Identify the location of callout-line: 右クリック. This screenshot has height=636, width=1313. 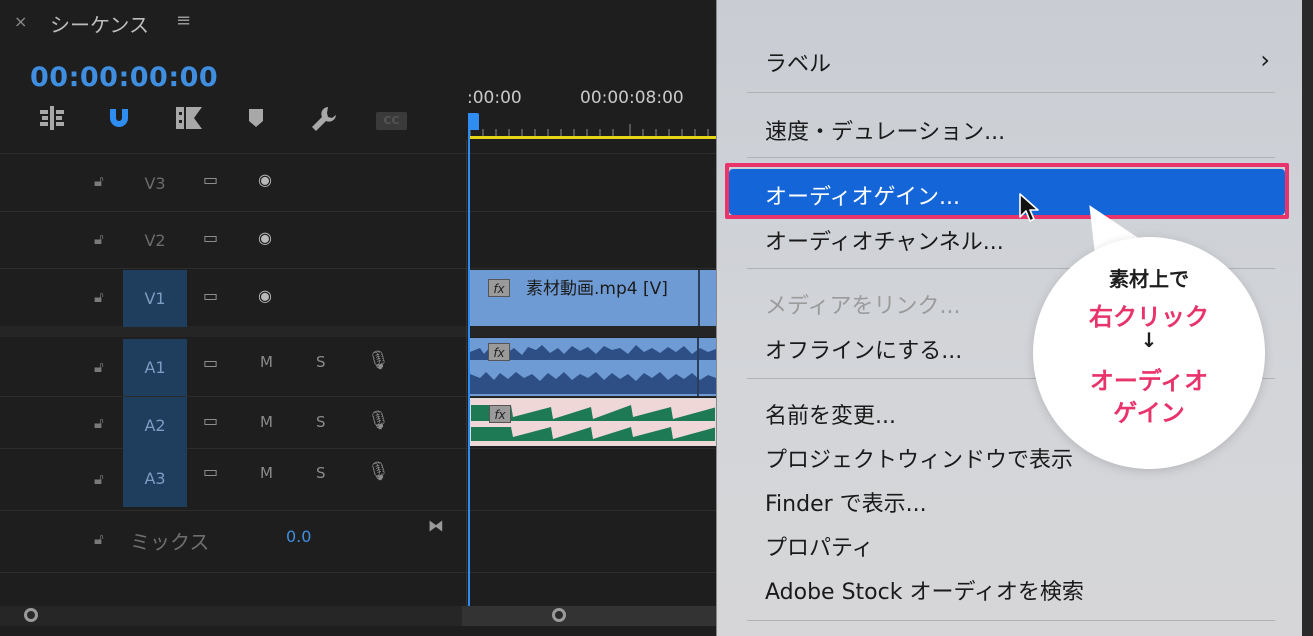
(1149, 317).